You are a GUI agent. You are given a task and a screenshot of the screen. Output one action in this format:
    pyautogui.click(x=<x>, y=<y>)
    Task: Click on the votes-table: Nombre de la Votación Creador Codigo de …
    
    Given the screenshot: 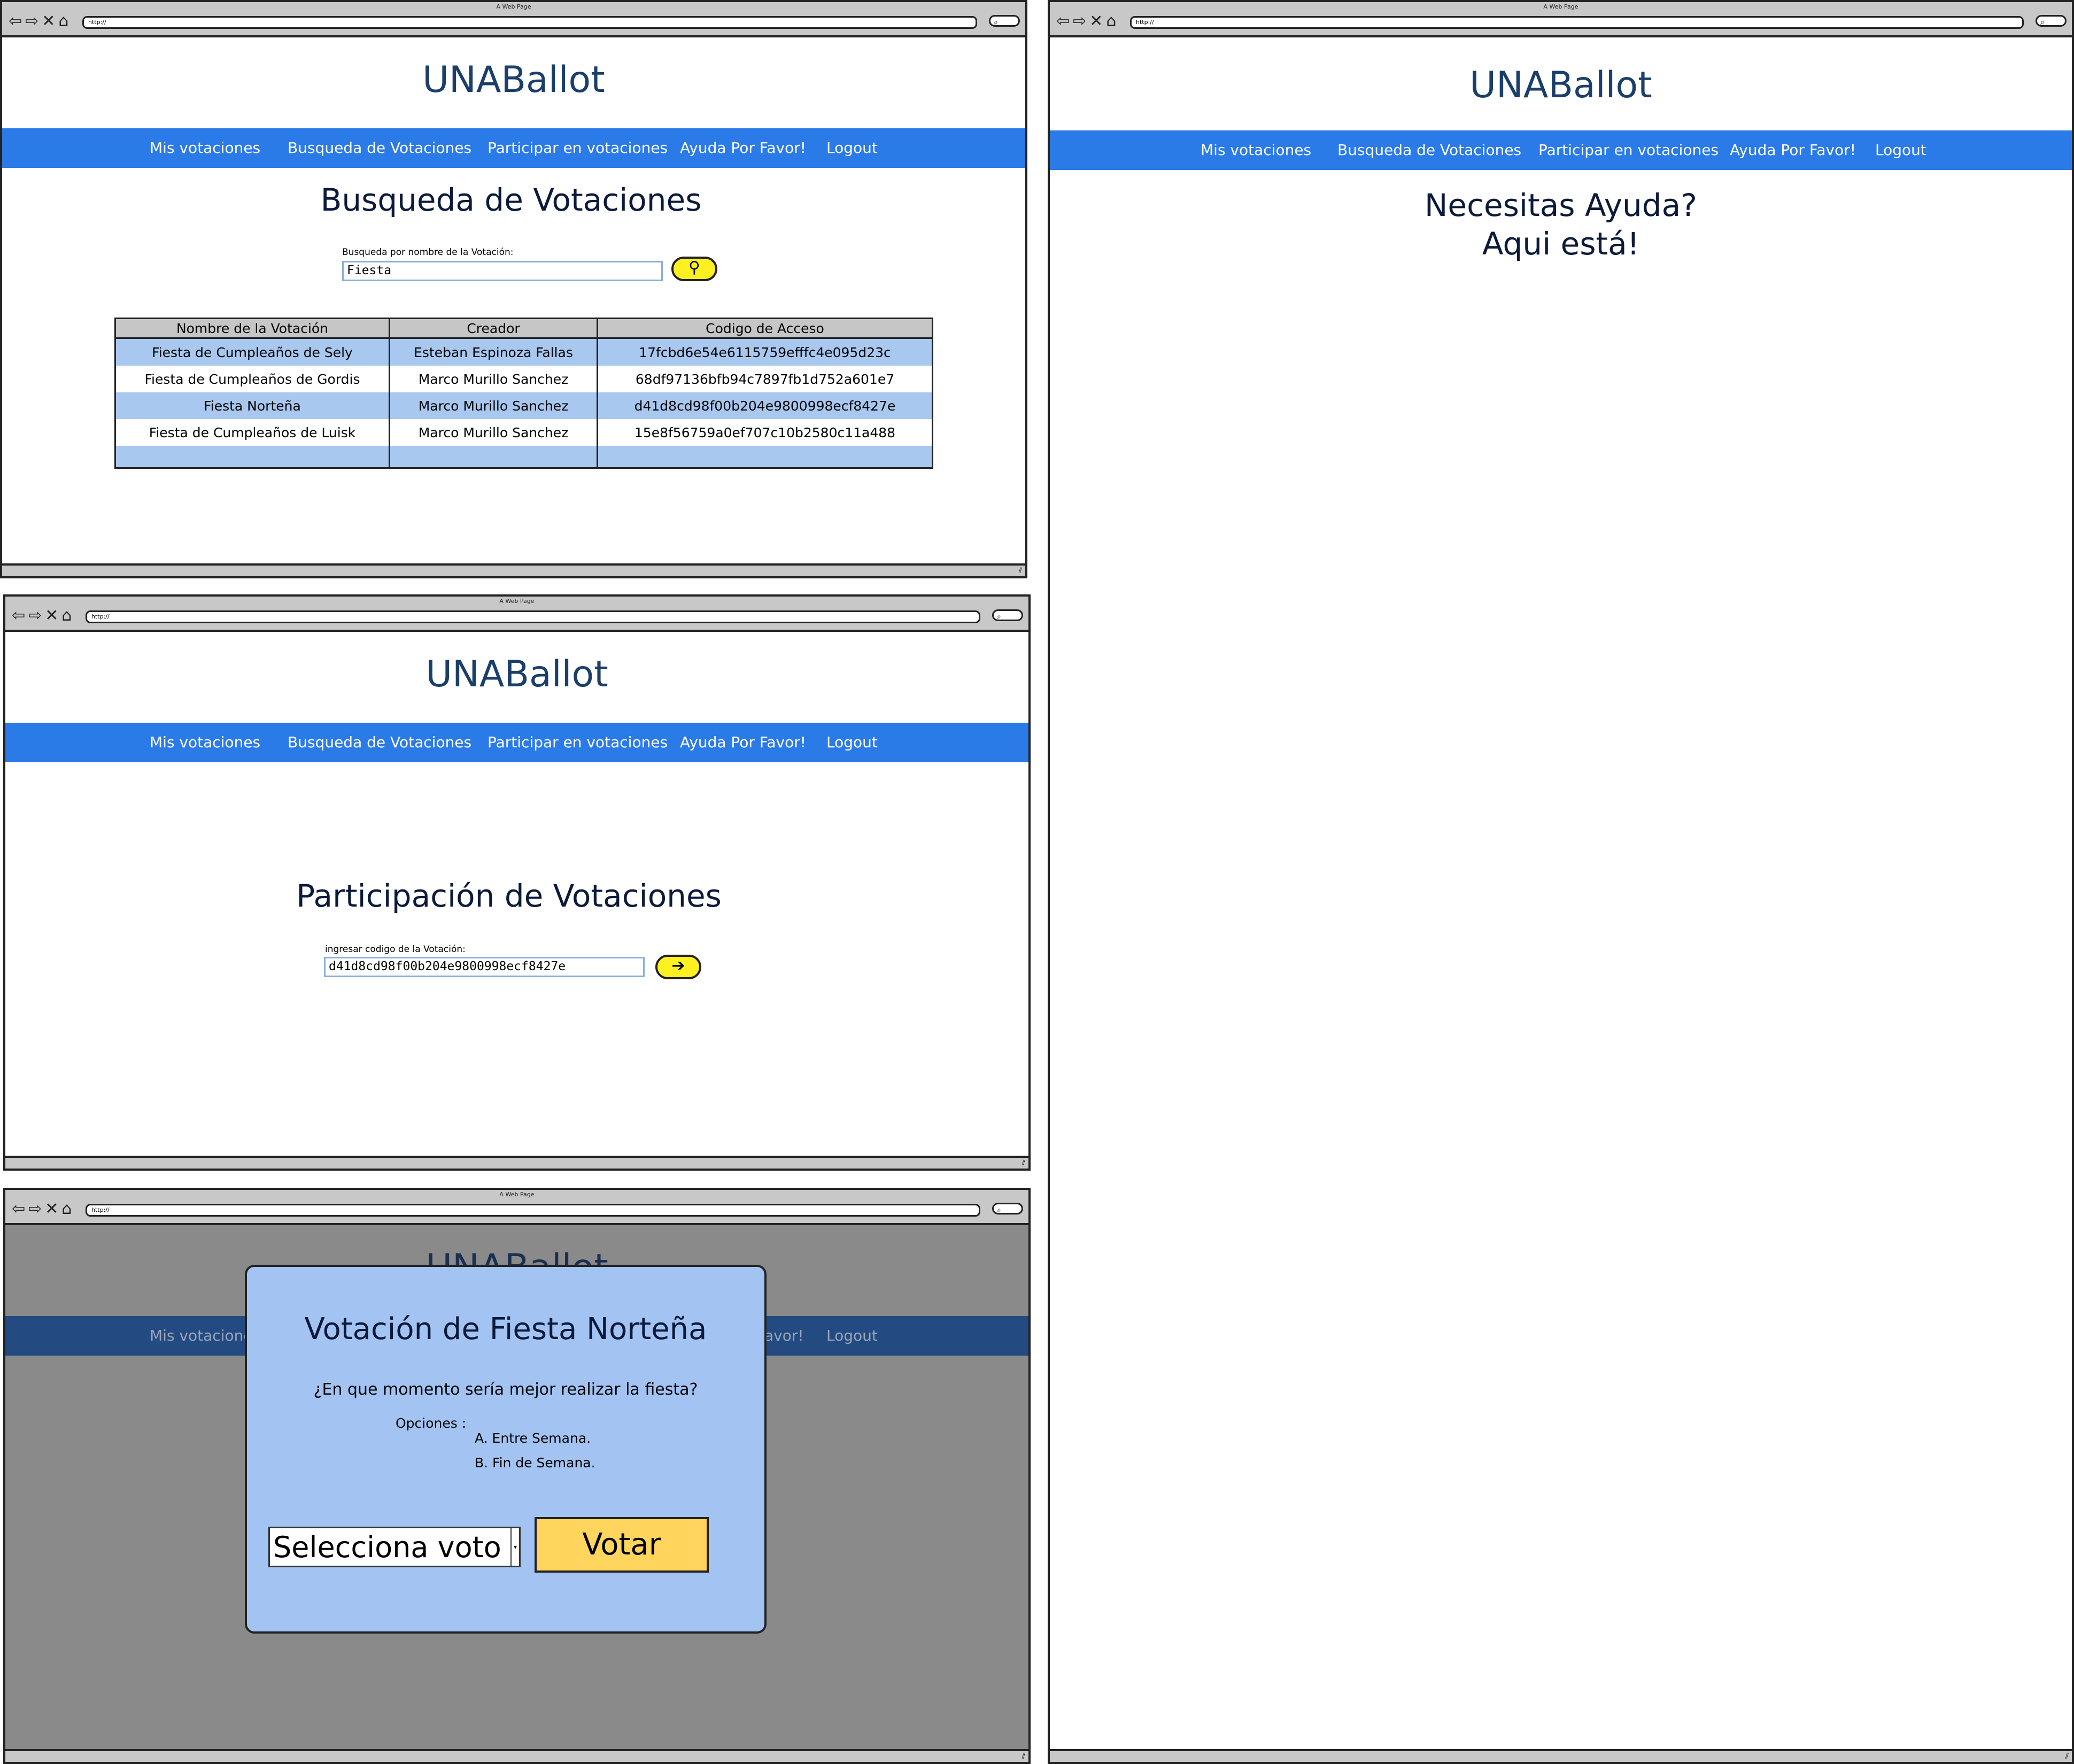 What is the action you would take?
    pyautogui.click(x=523, y=394)
    